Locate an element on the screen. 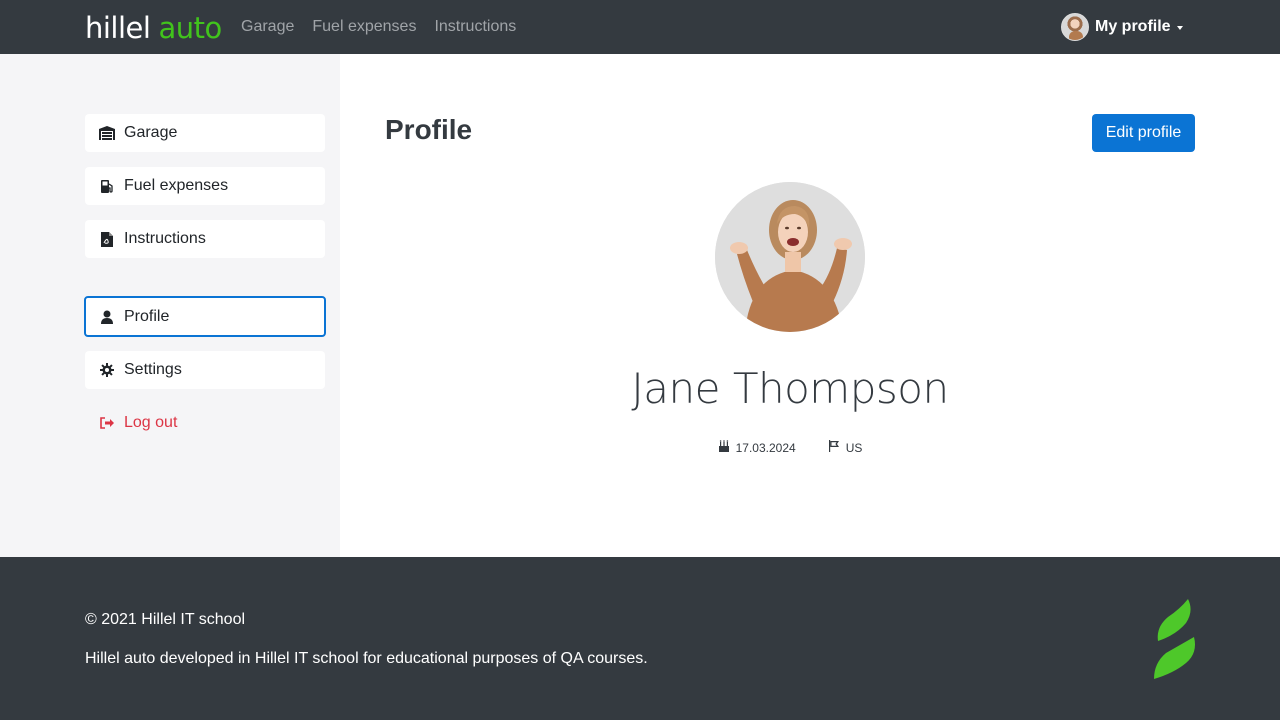 This screenshot has width=1280, height=720. birthday-info: 17.03.2024 is located at coordinates (757, 447).